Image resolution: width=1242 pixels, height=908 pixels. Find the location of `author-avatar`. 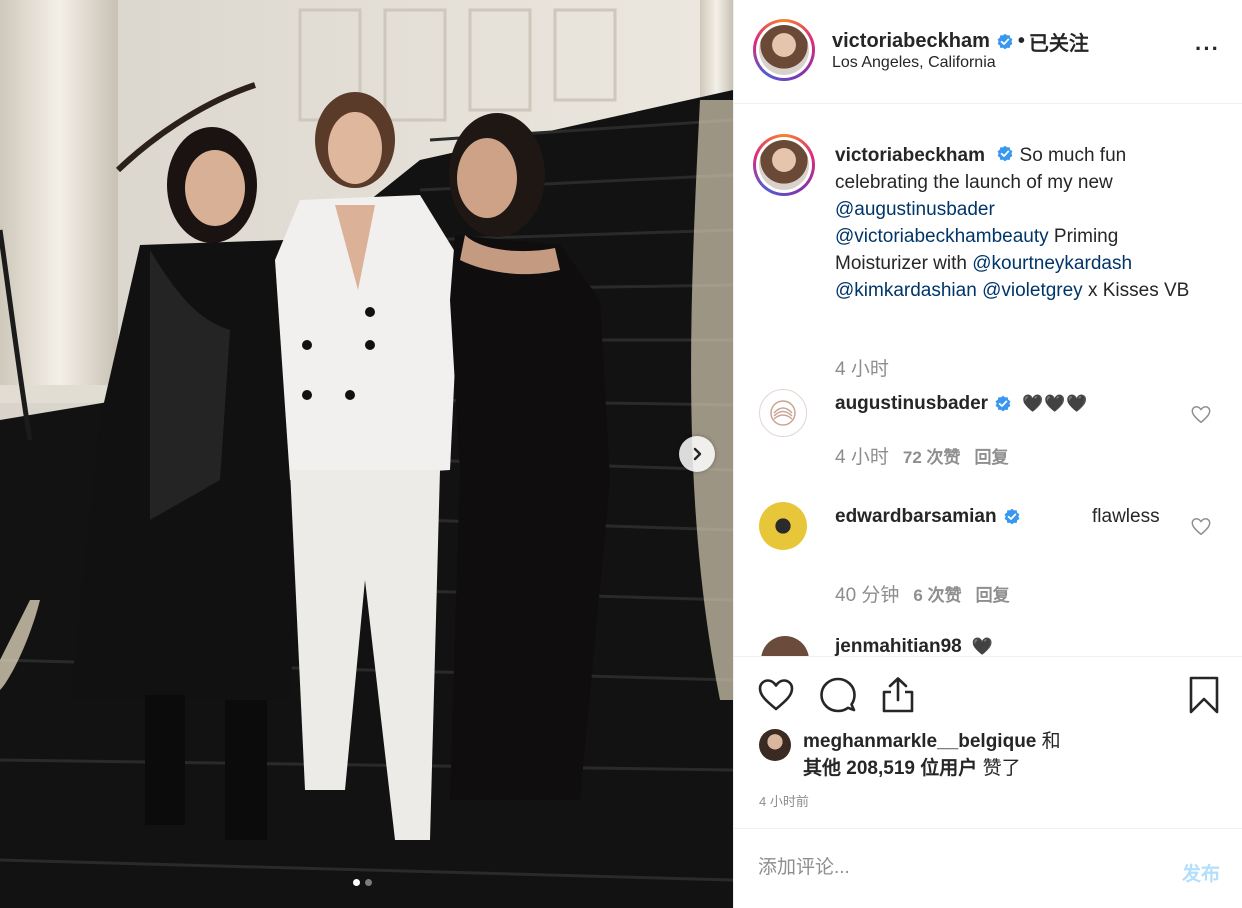

author-avatar is located at coordinates (784, 50).